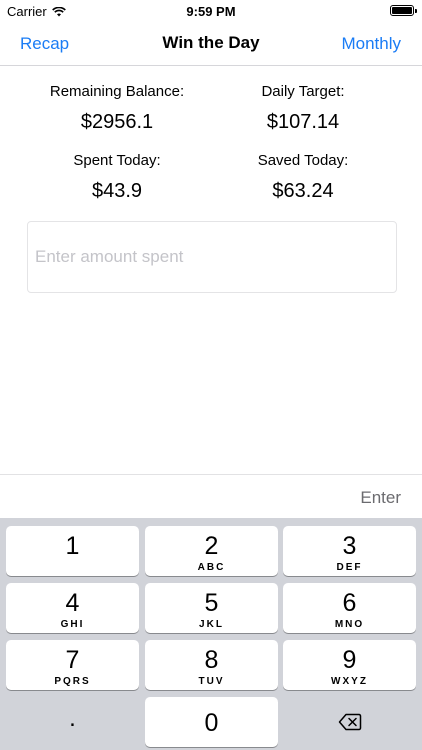 This screenshot has width=422, height=750. What do you see at coordinates (349, 546) in the screenshot?
I see `key-digit: 3` at bounding box center [349, 546].